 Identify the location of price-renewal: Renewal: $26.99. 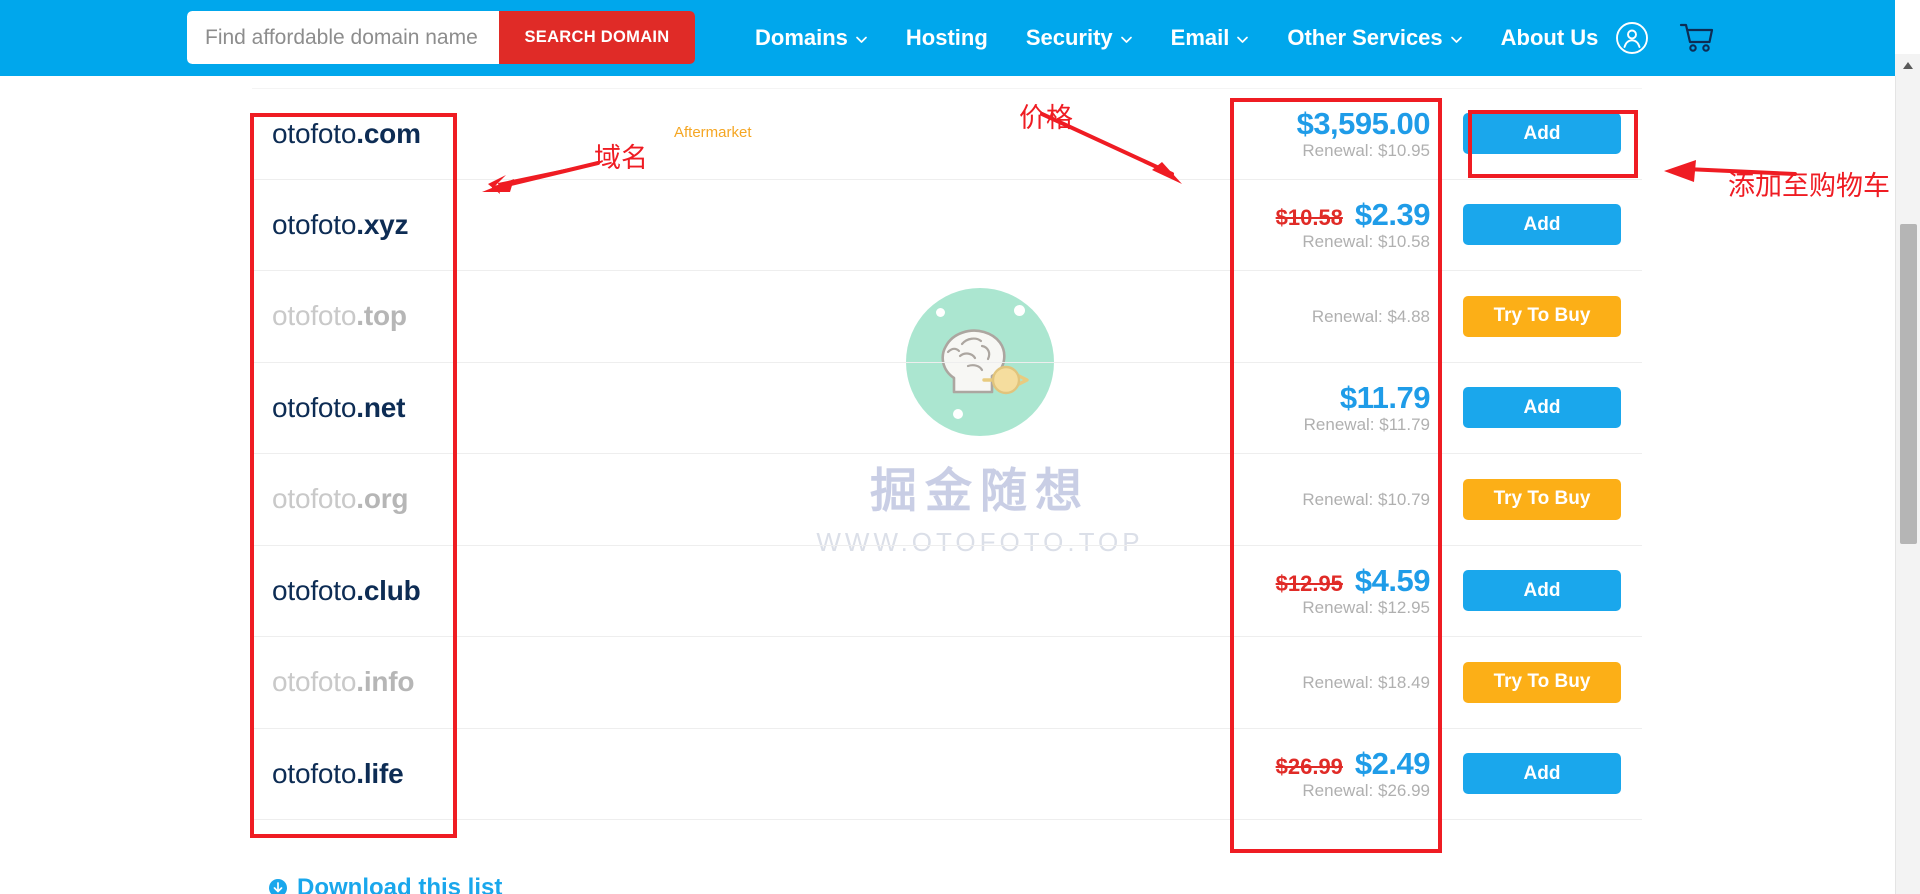
(1366, 790).